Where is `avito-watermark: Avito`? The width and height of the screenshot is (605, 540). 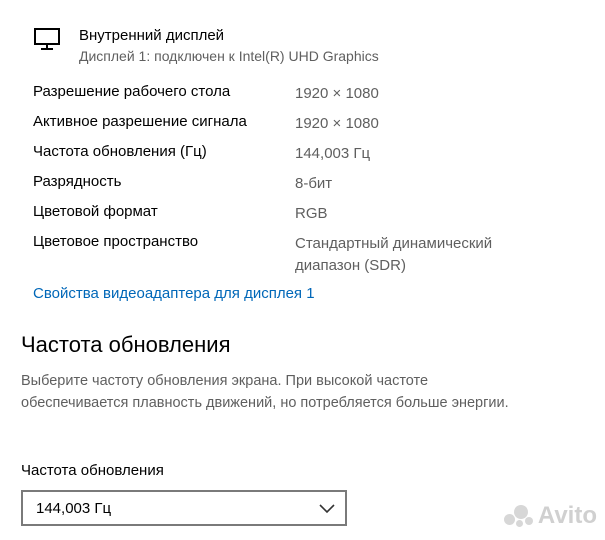 avito-watermark: Avito is located at coordinates (550, 516).